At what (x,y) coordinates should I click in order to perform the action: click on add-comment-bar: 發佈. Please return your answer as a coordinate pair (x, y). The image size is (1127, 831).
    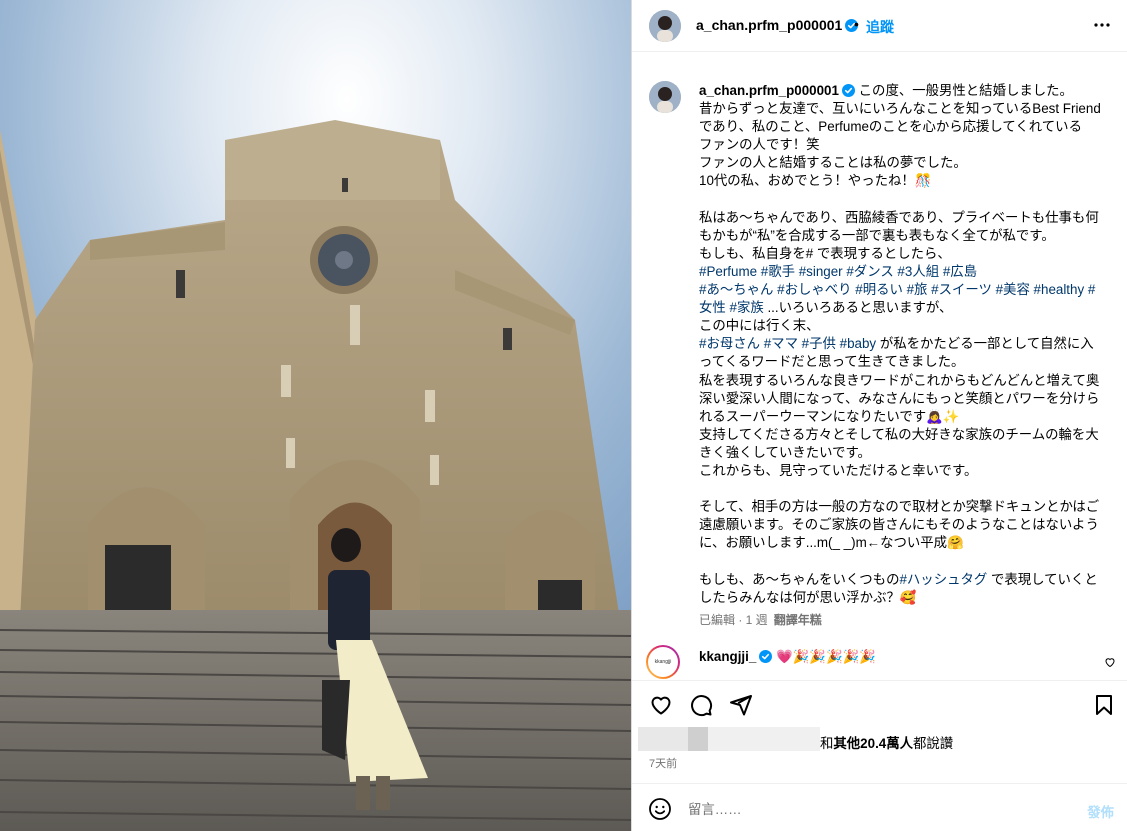
    Looking at the image, I should click on (879, 807).